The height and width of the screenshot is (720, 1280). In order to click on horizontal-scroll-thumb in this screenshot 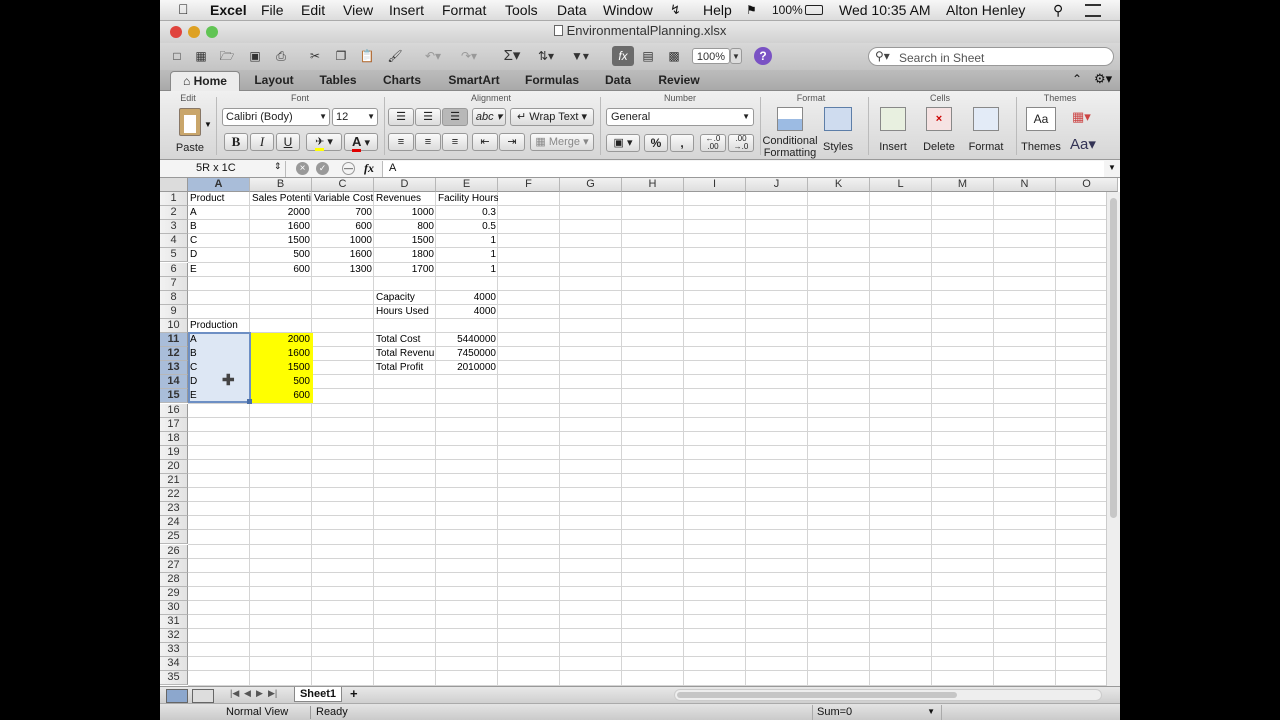, I will do `click(817, 695)`.